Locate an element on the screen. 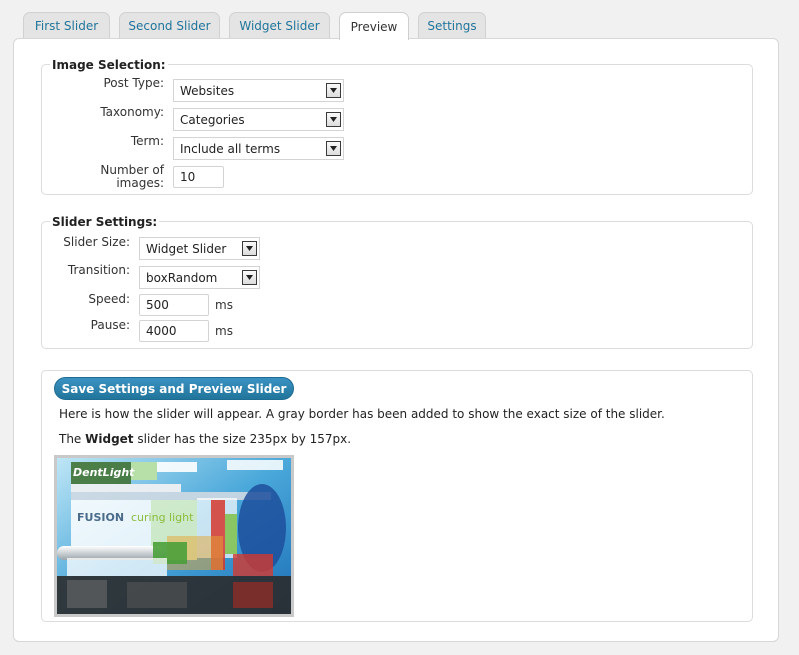  preview-logo-text: DentLight is located at coordinates (104, 472).